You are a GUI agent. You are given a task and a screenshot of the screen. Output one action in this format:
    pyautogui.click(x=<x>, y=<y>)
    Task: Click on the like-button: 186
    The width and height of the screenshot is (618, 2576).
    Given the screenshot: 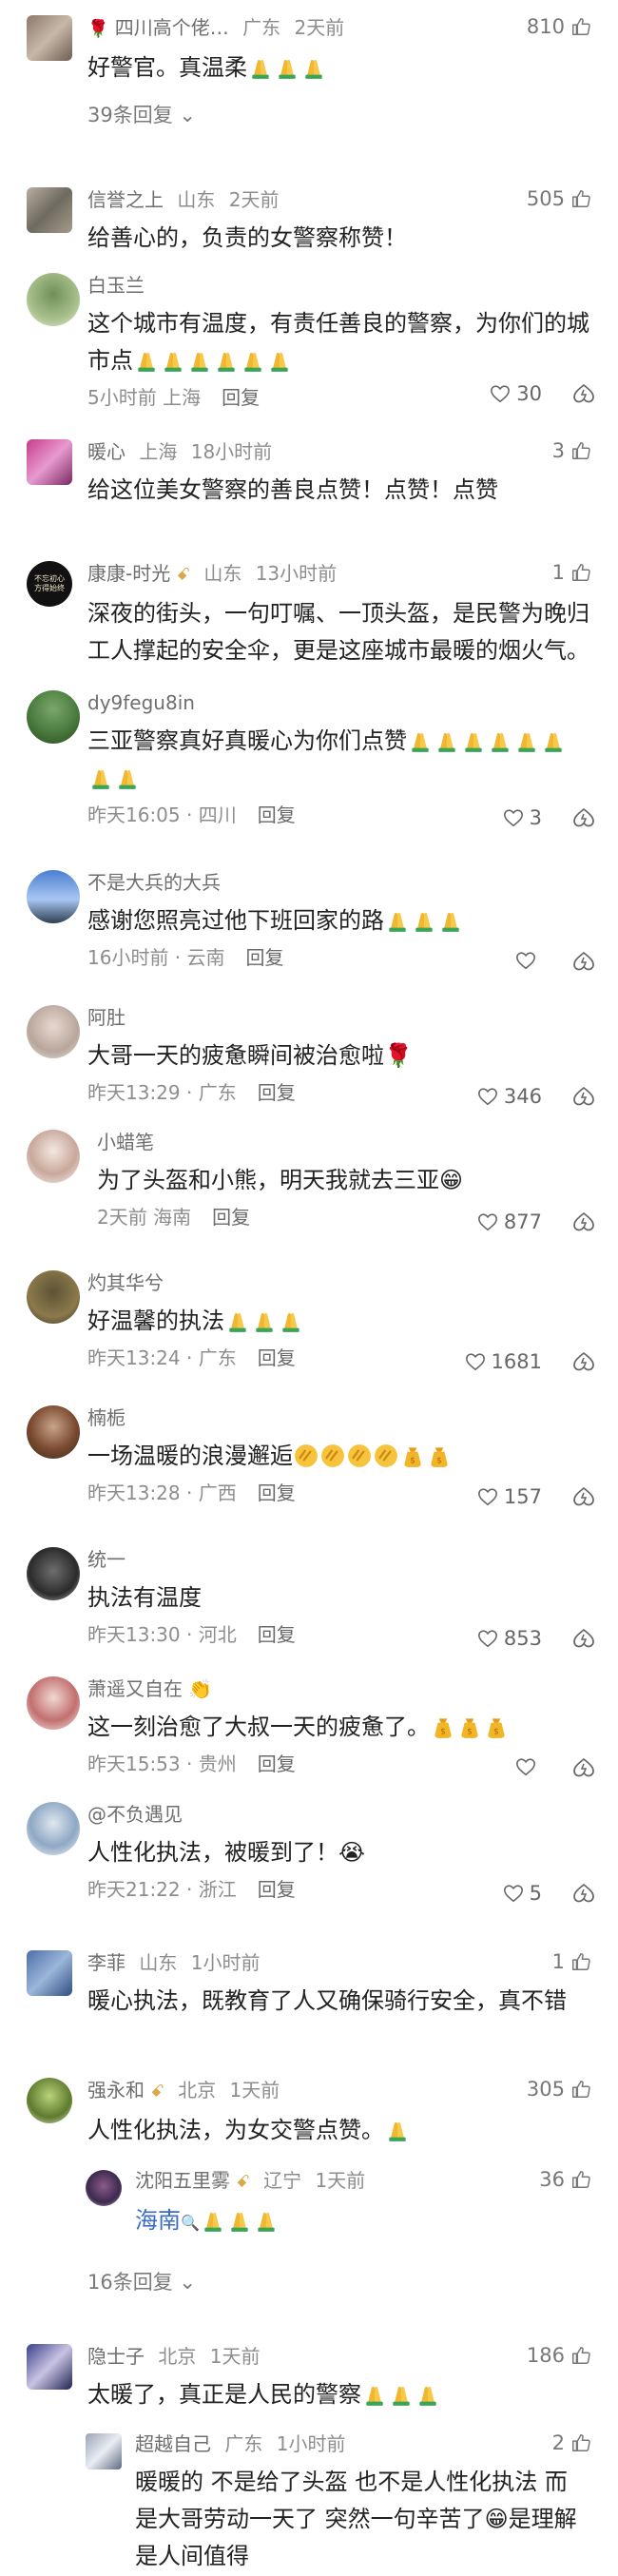 What is the action you would take?
    pyautogui.click(x=559, y=2355)
    